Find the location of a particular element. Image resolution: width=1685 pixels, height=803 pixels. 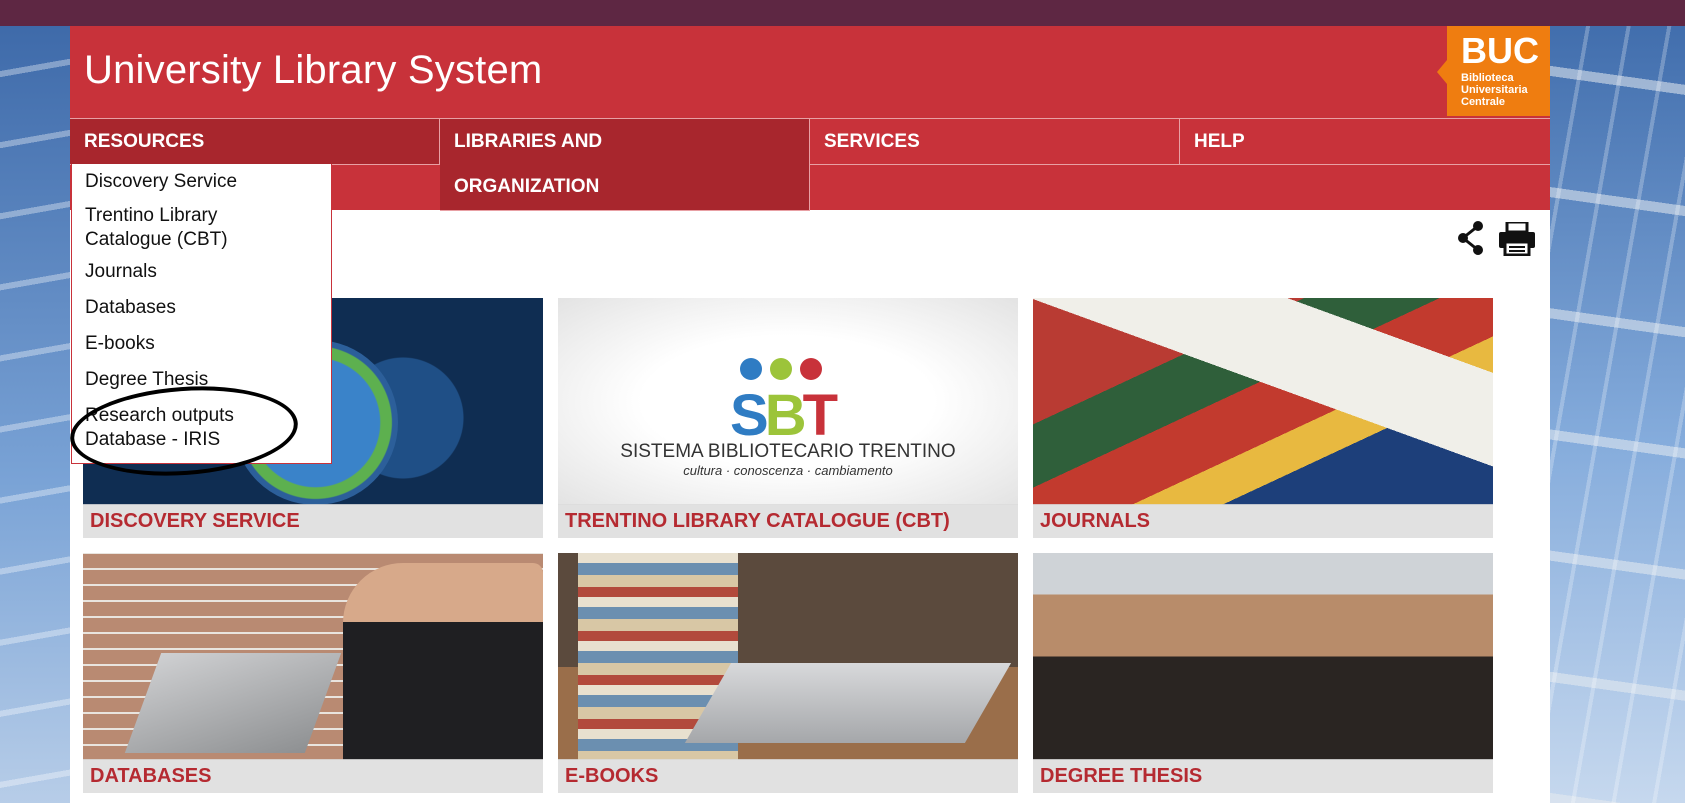

buc-logo-text: BUC is located at coordinates (1500, 50).